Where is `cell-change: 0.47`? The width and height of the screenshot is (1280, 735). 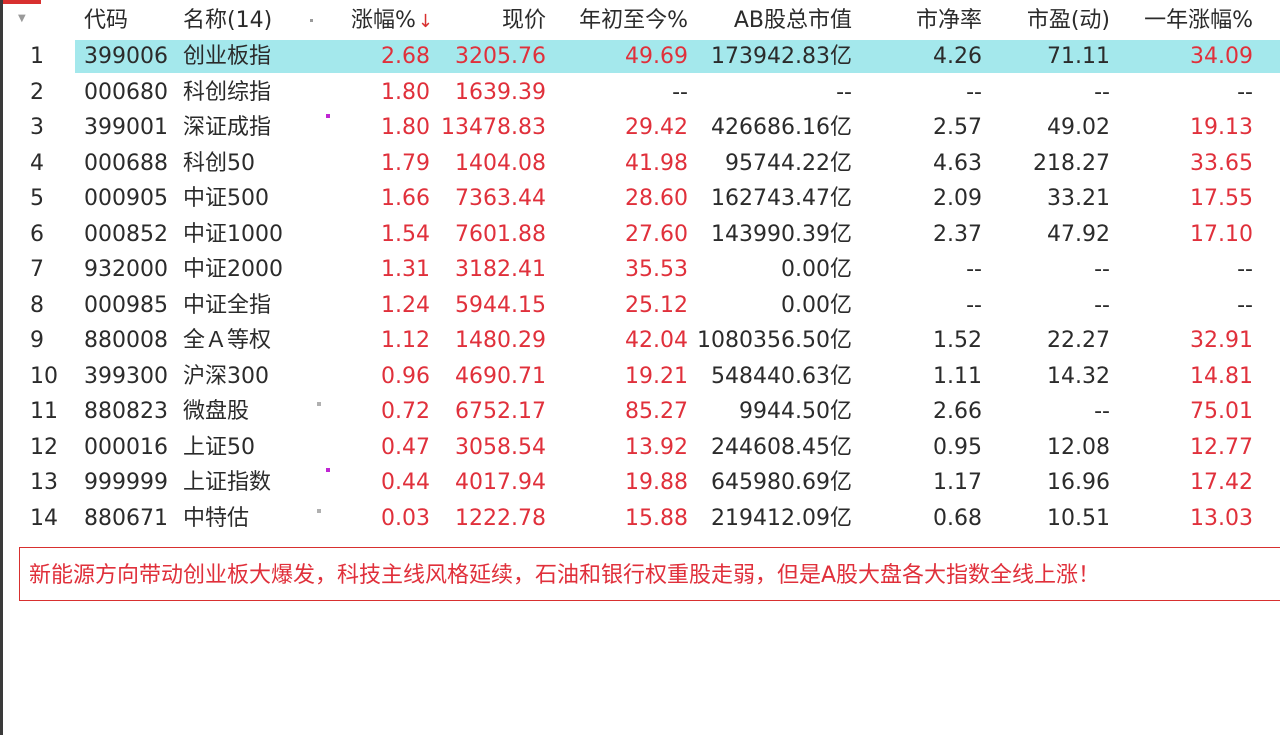 cell-change: 0.47 is located at coordinates (405, 447).